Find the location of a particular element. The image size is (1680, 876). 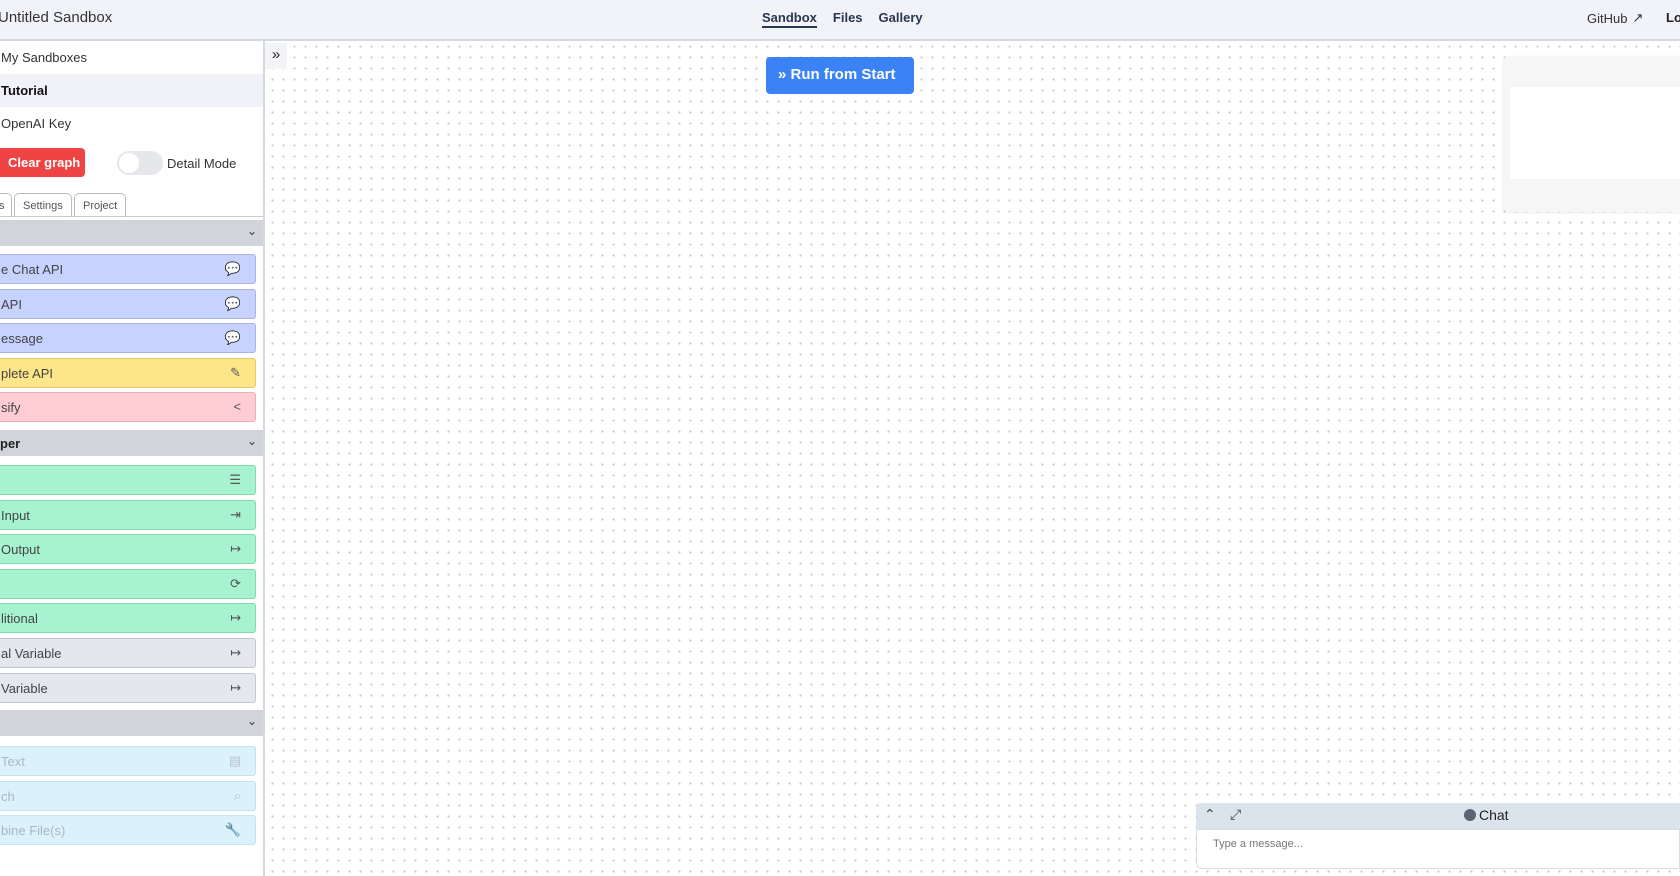

node-item: API 💬 is located at coordinates (128, 303).